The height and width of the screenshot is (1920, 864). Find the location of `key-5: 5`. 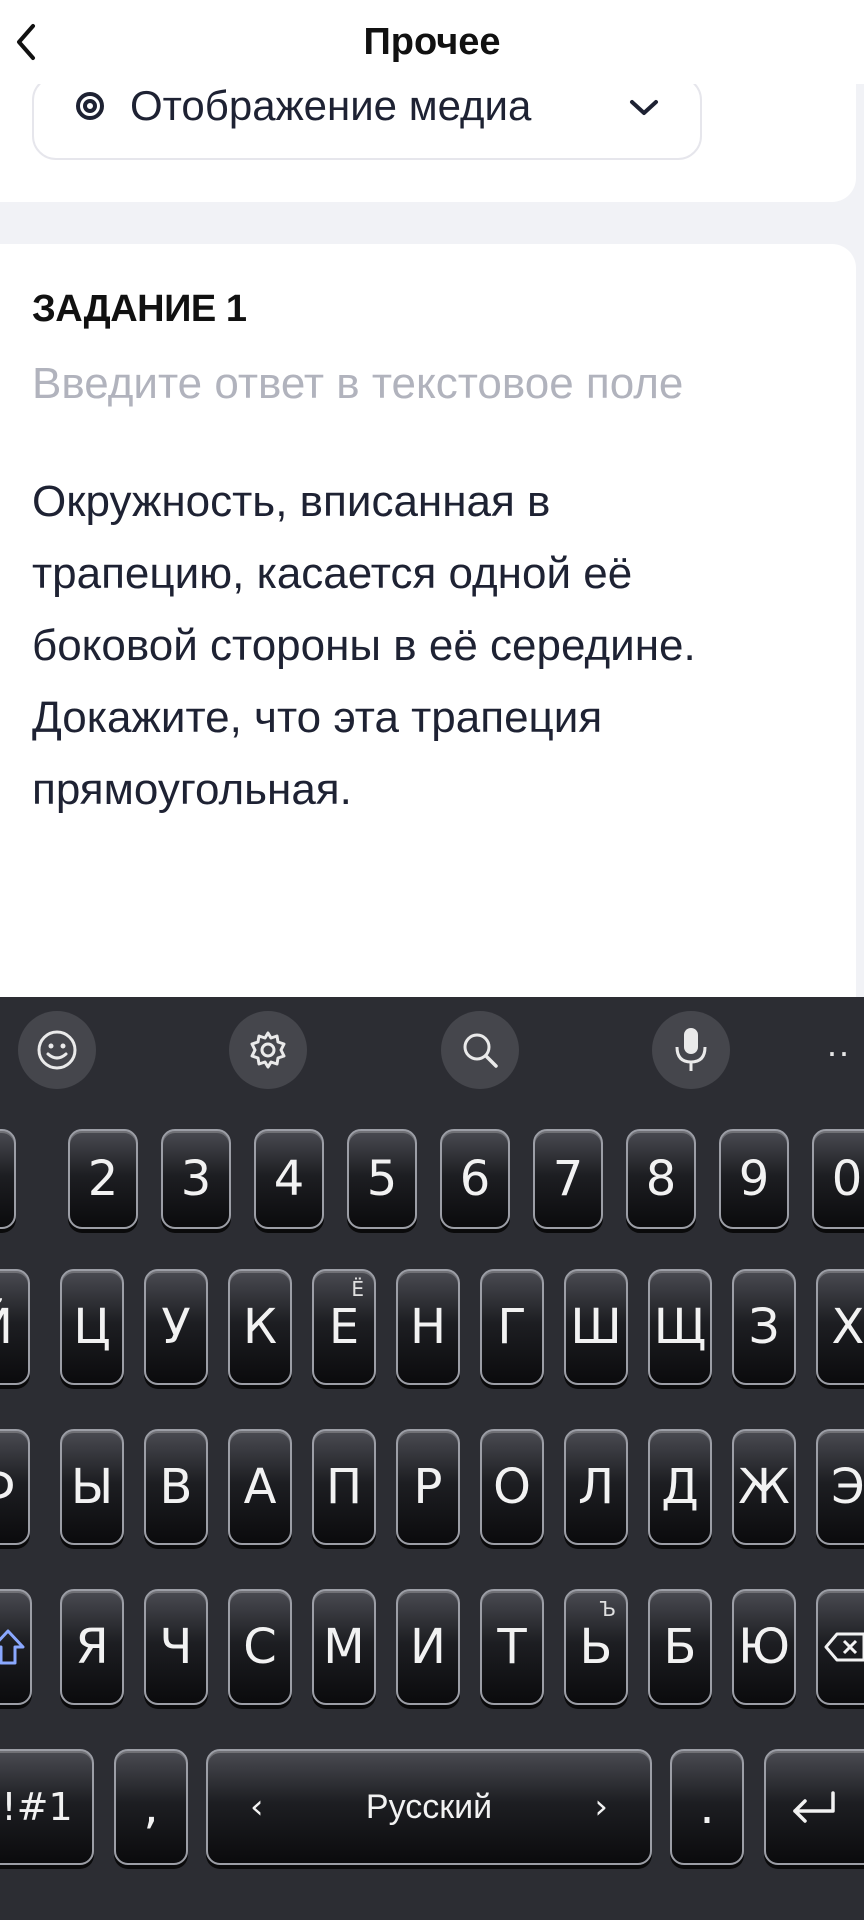

key-5: 5 is located at coordinates (382, 1179).